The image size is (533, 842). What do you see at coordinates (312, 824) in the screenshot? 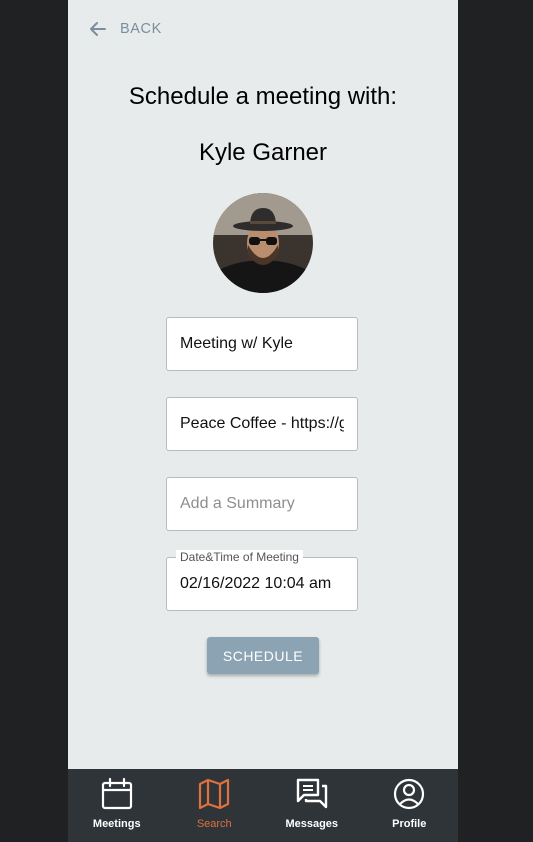
I see `nav-label-messages: Messages` at bounding box center [312, 824].